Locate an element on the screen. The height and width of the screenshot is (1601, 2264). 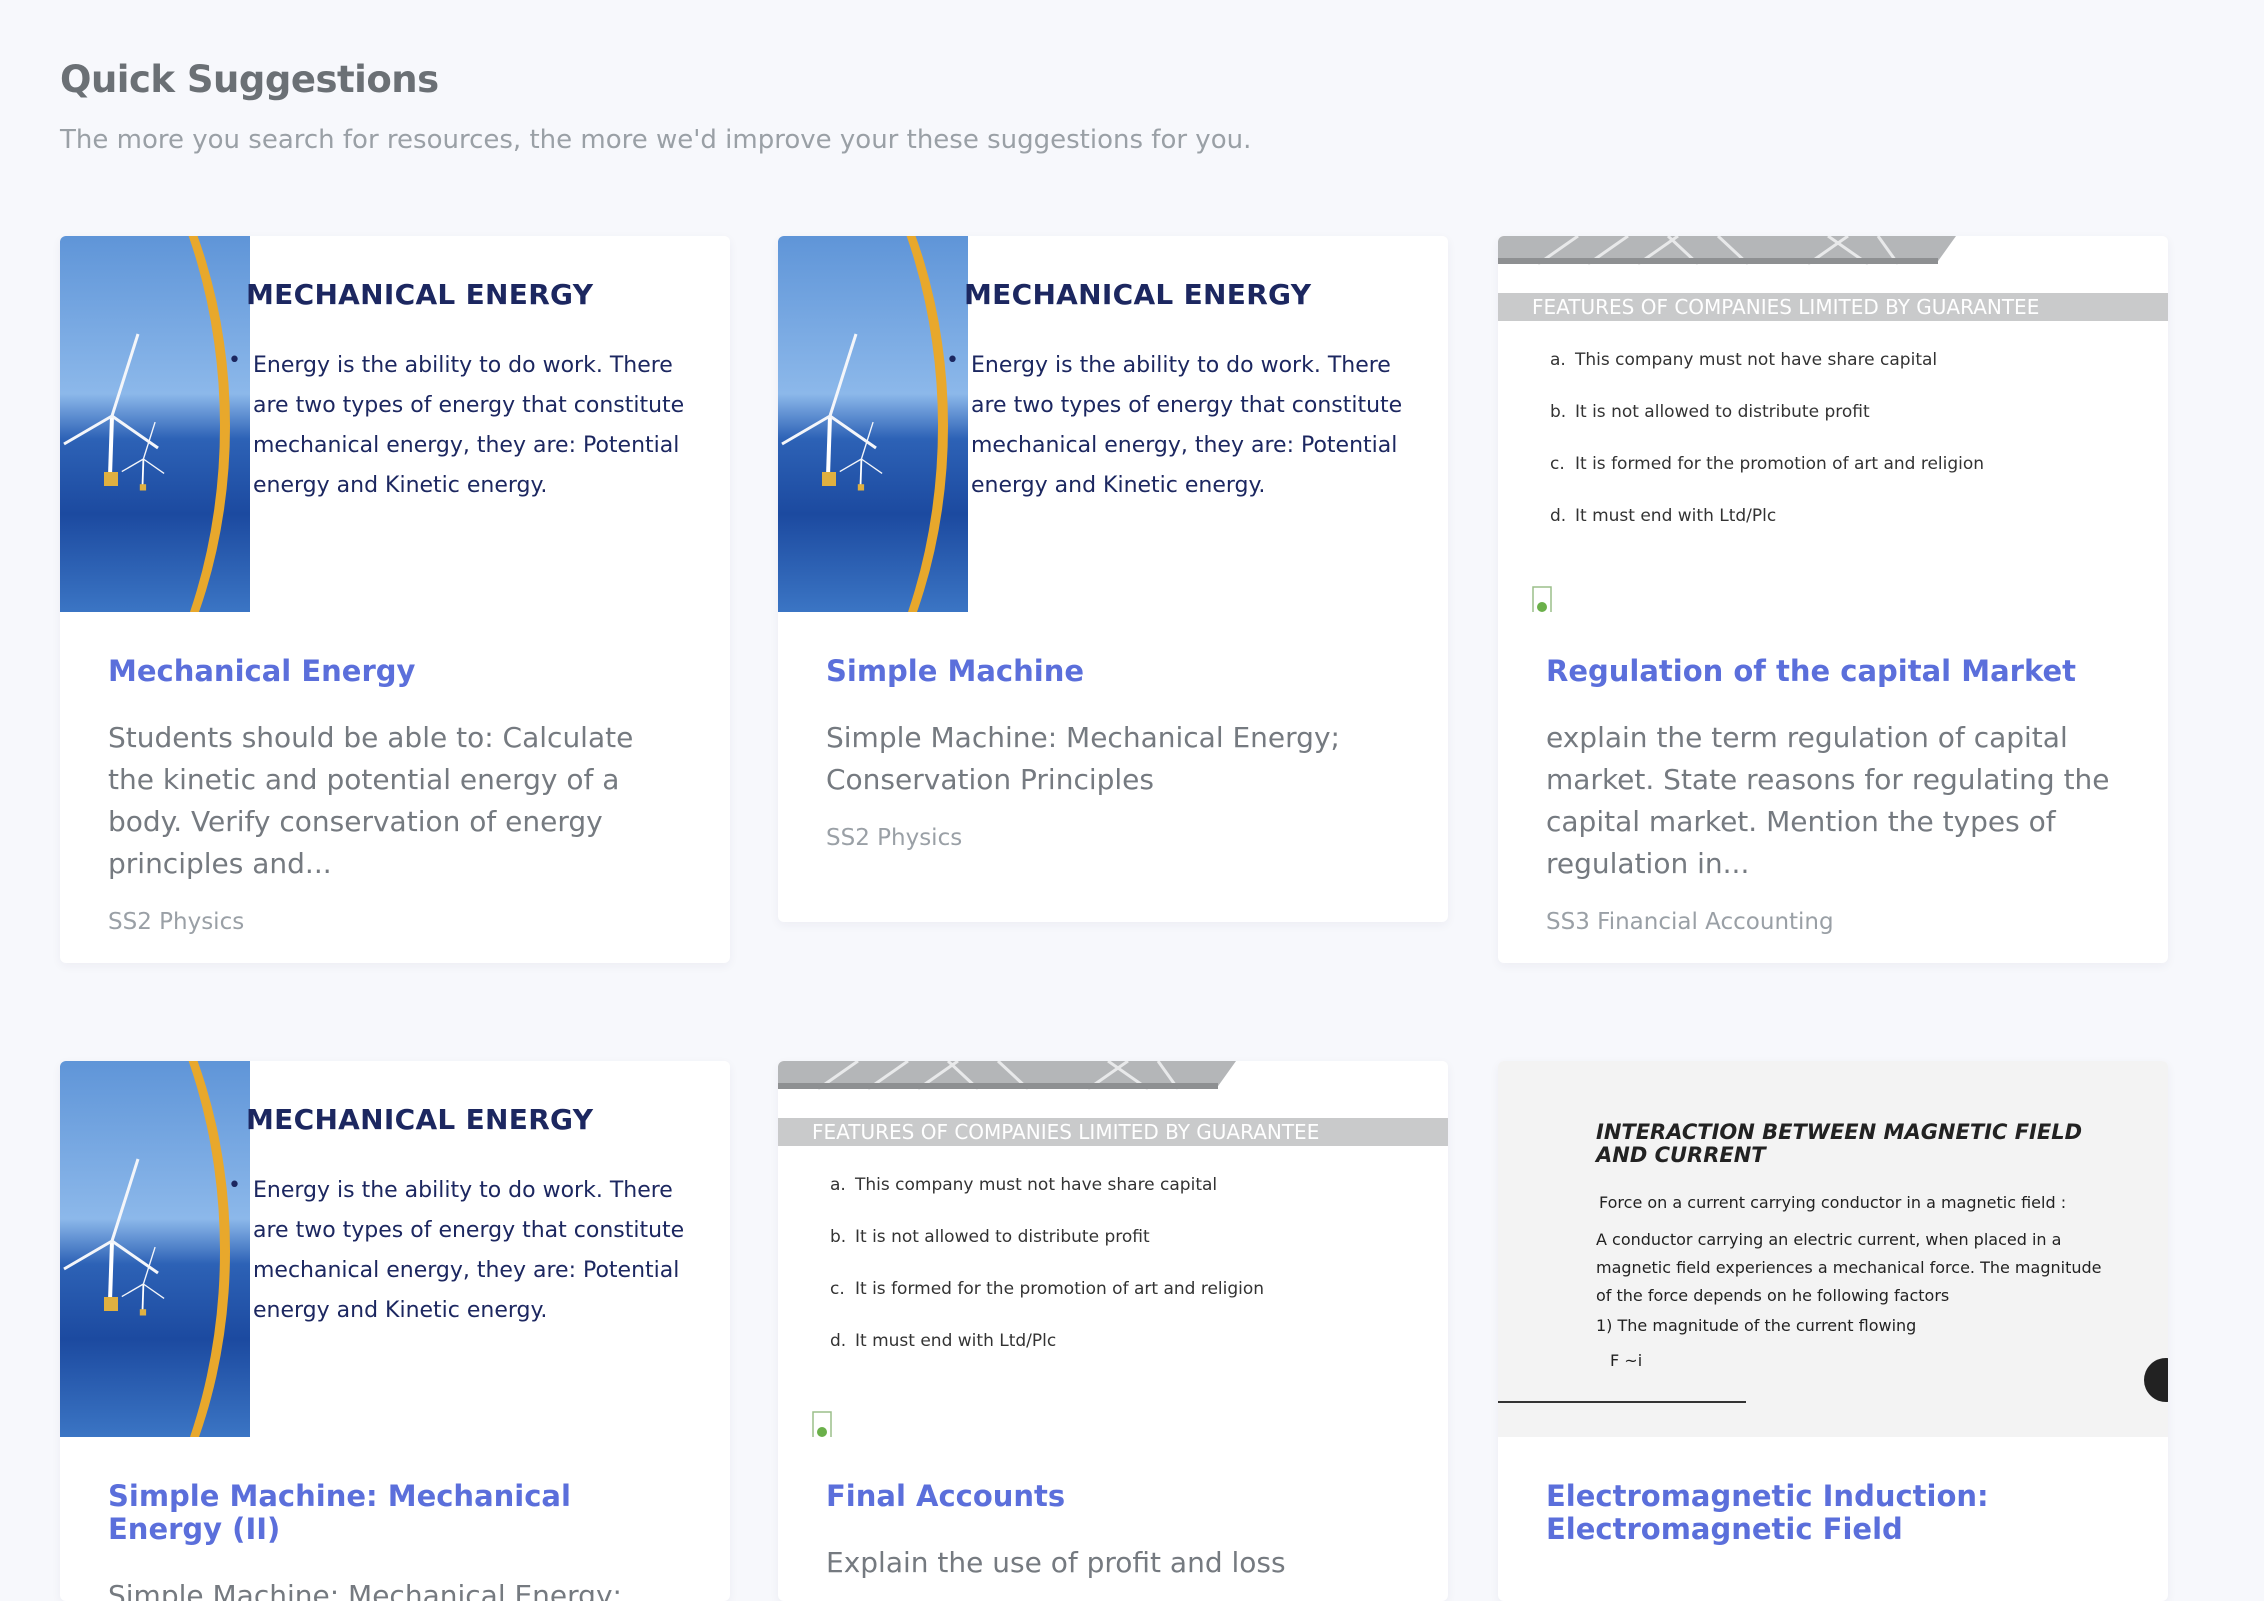
card-title-link: Simple Machine is located at coordinates (1113, 671).